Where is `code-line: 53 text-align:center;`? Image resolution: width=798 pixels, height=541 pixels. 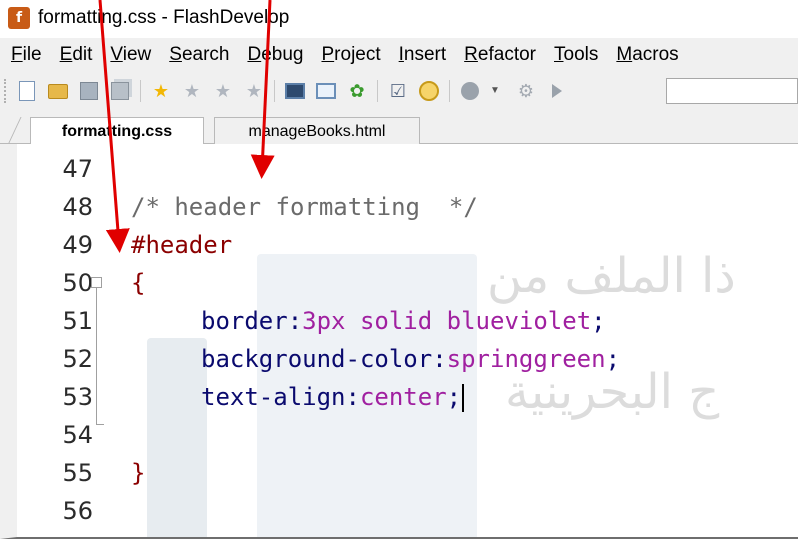
code-line: 53 text-align:center; is located at coordinates (241, 397).